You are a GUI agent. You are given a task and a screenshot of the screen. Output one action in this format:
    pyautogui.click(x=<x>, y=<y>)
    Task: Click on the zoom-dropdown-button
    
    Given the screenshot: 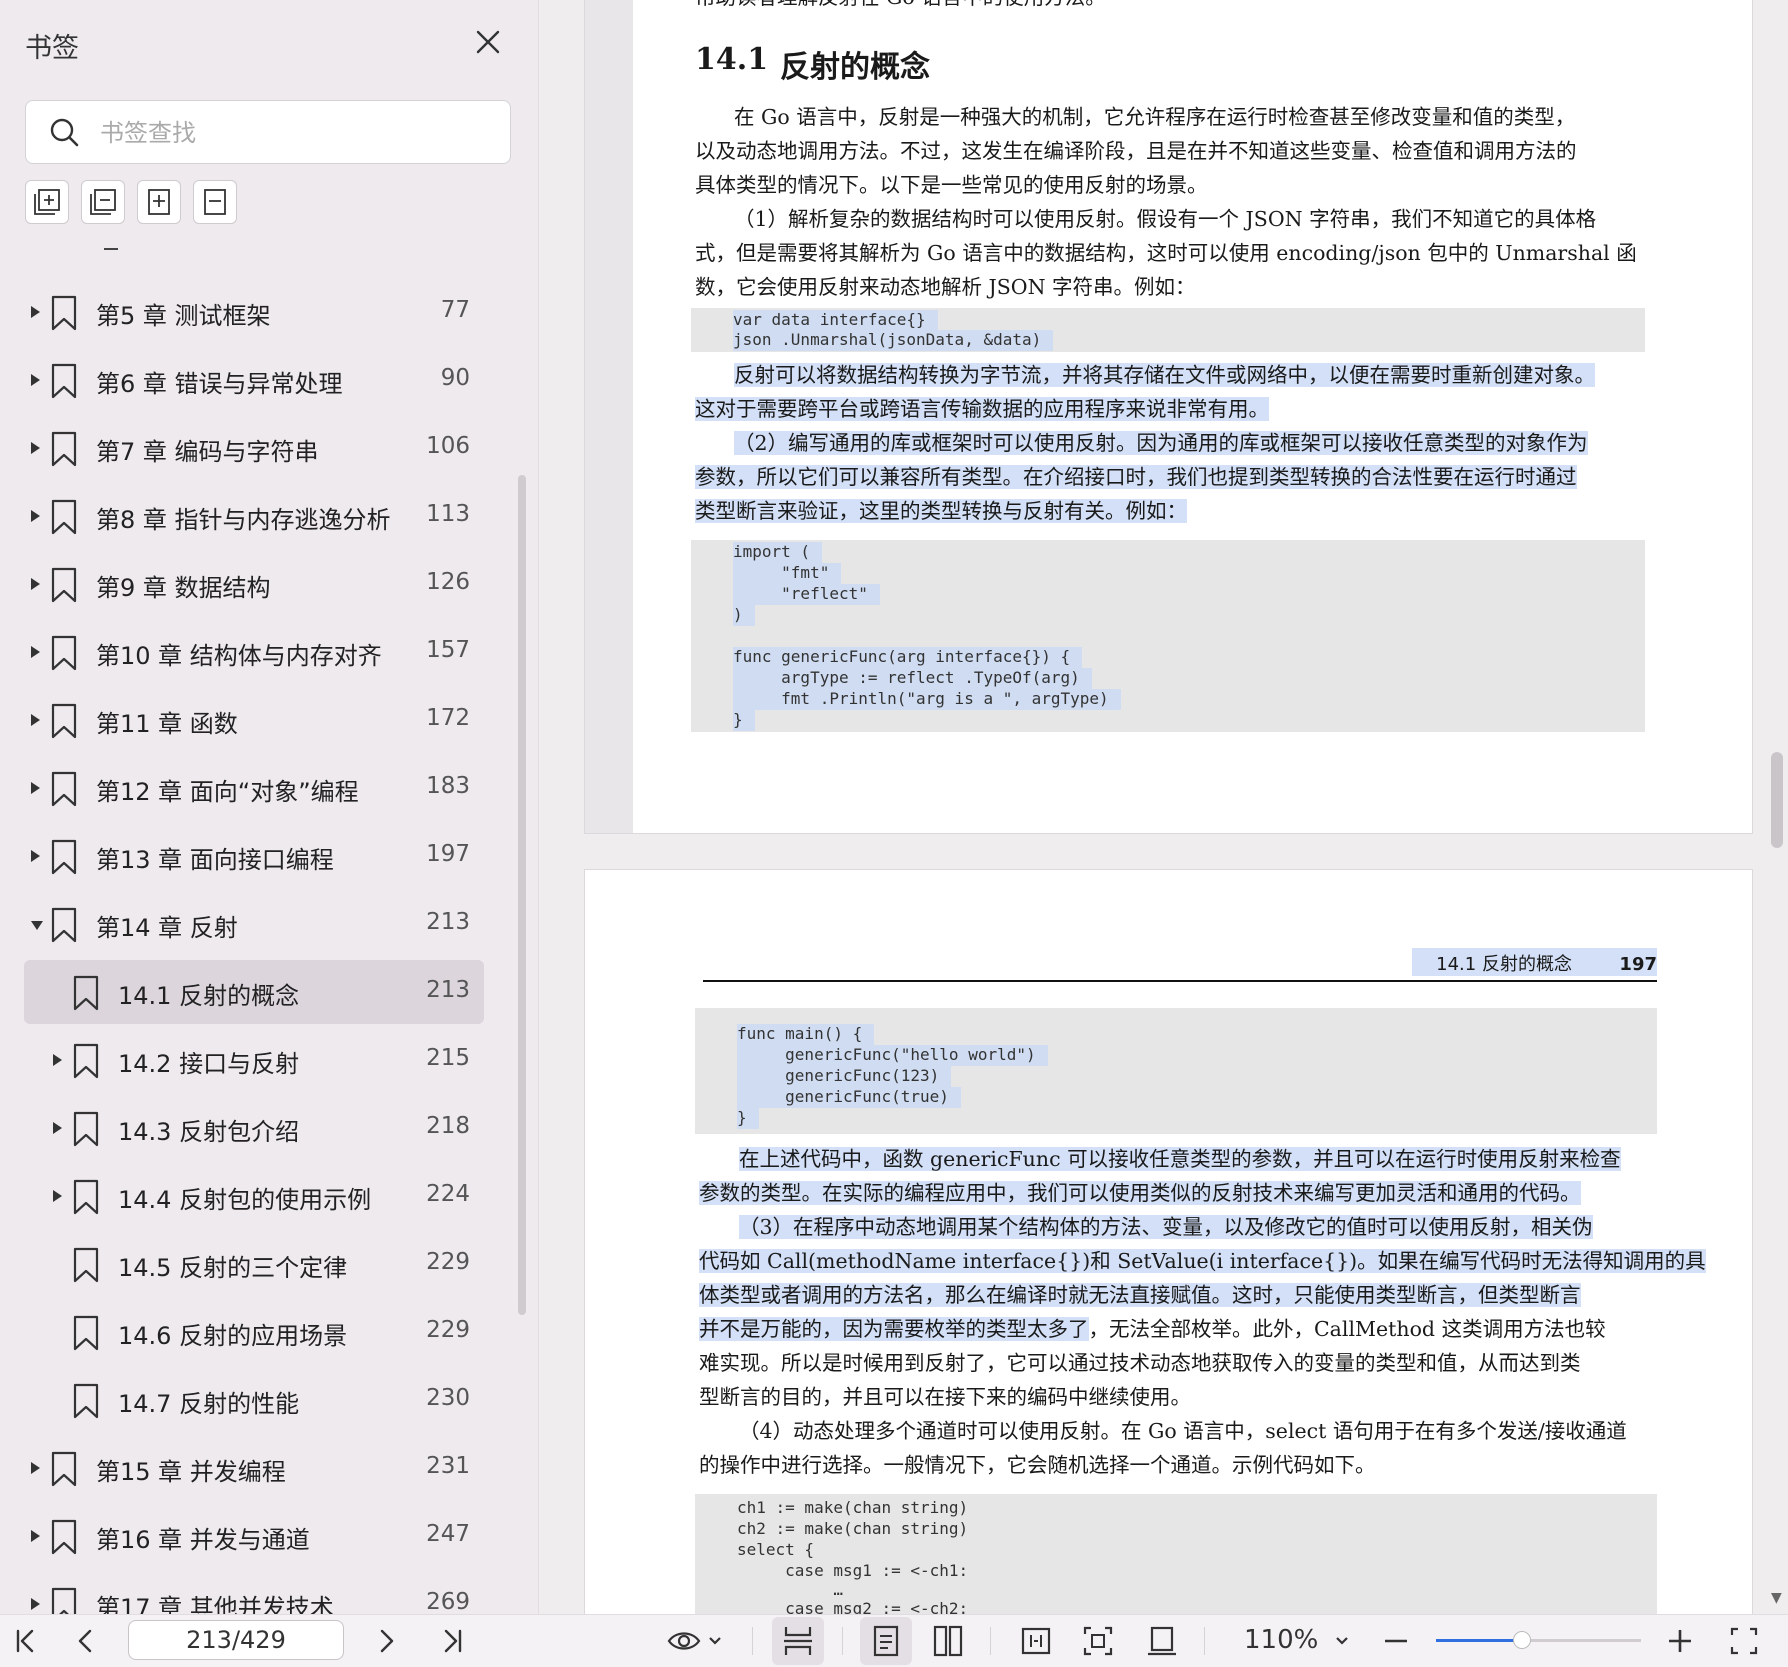 What is the action you would take?
    pyautogui.click(x=1342, y=1641)
    